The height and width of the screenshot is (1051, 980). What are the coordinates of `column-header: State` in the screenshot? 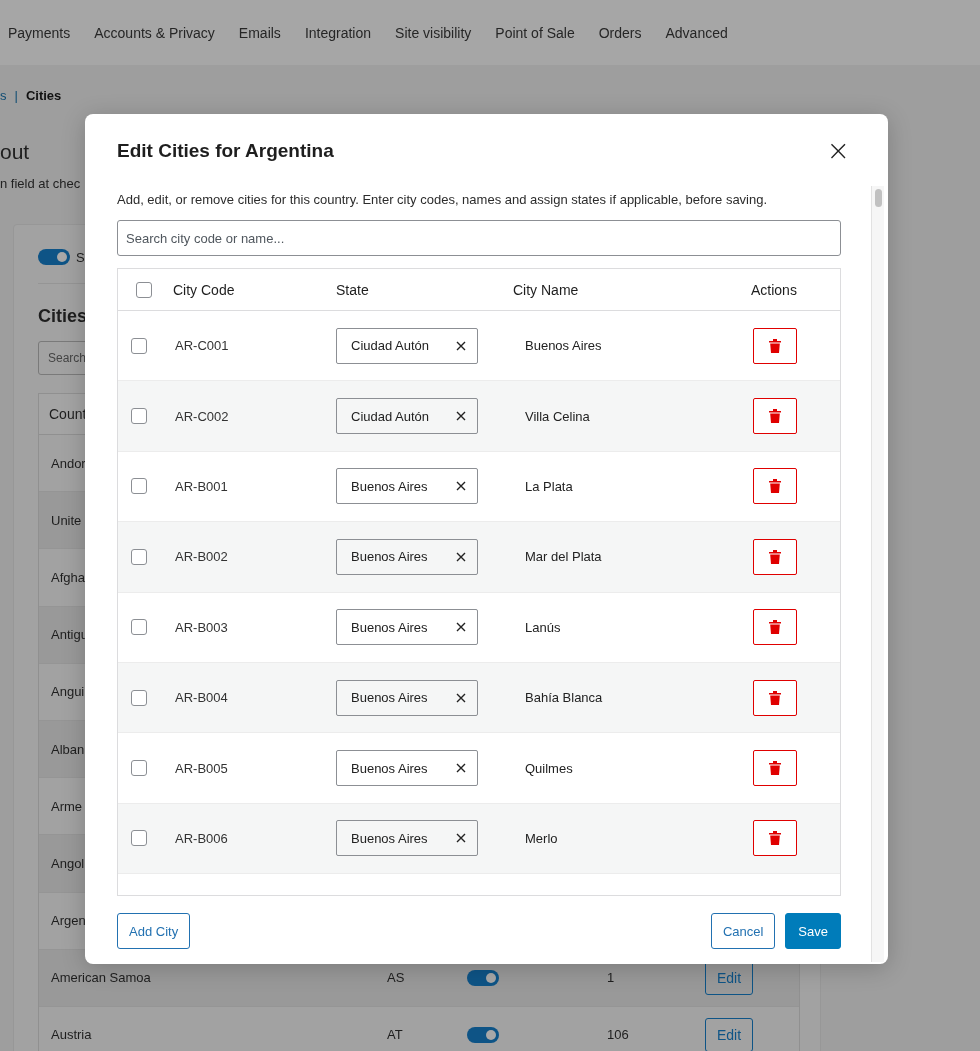 It's located at (353, 289).